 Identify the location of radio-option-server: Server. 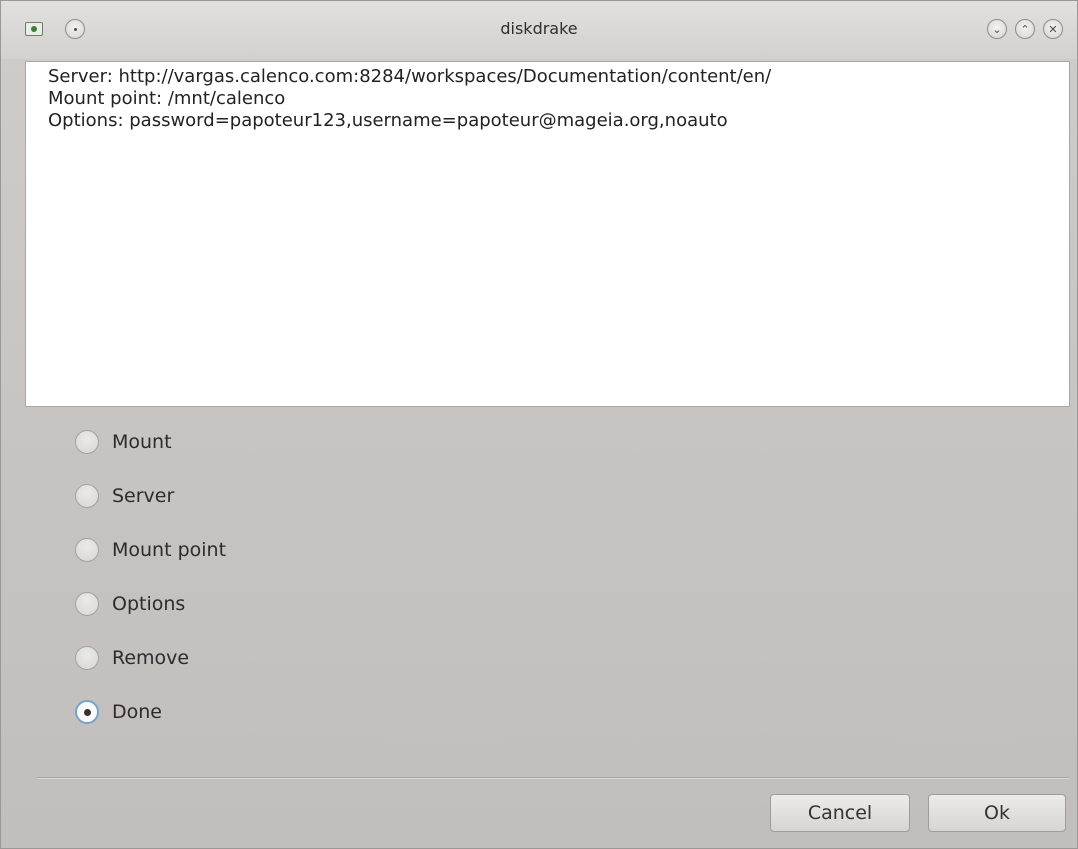
(124, 496).